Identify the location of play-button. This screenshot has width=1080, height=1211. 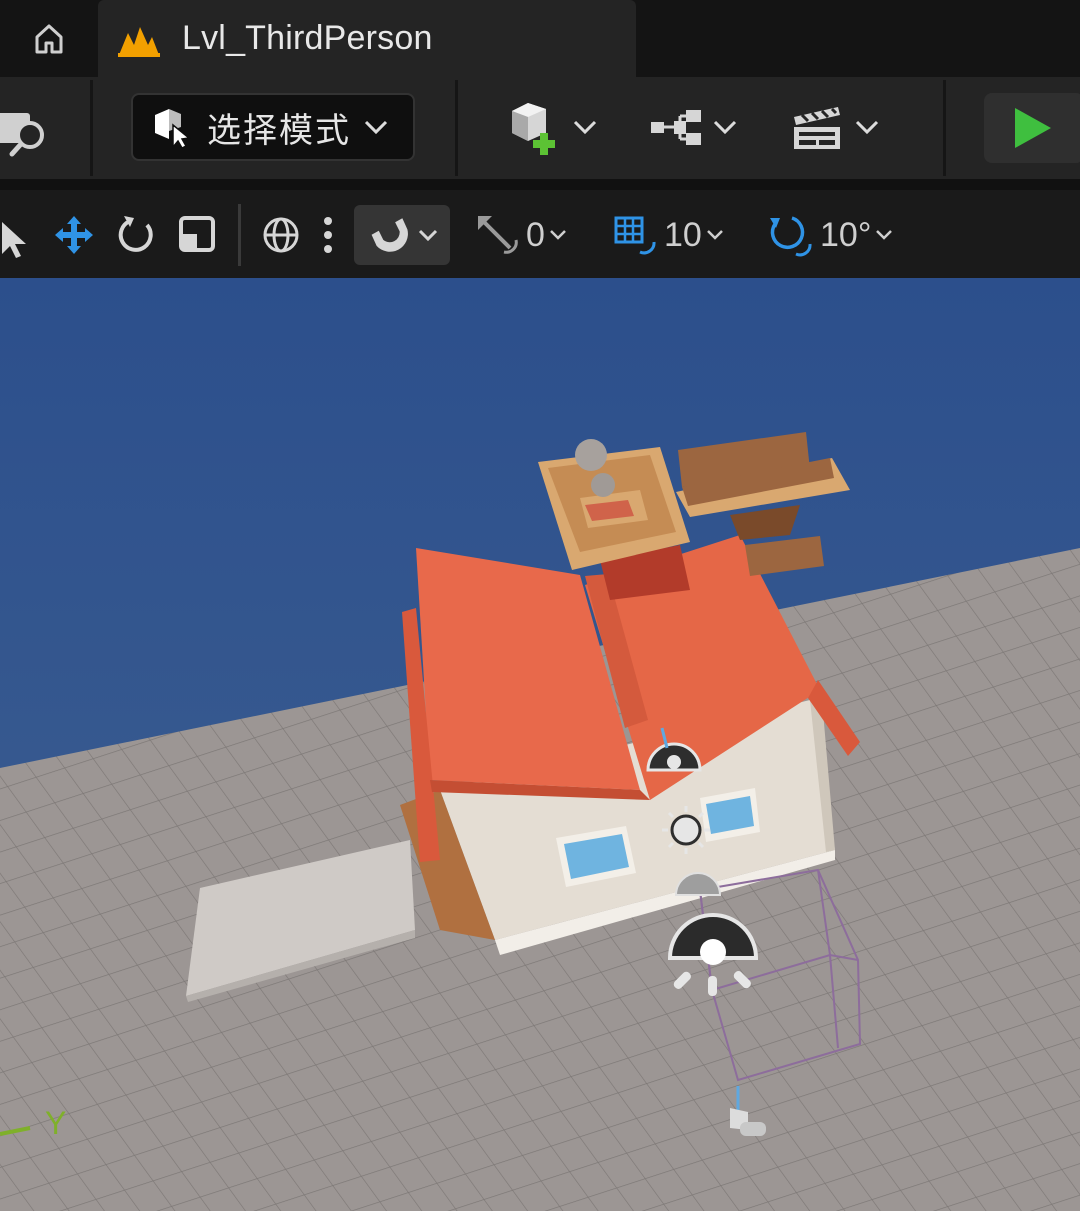
(1032, 128).